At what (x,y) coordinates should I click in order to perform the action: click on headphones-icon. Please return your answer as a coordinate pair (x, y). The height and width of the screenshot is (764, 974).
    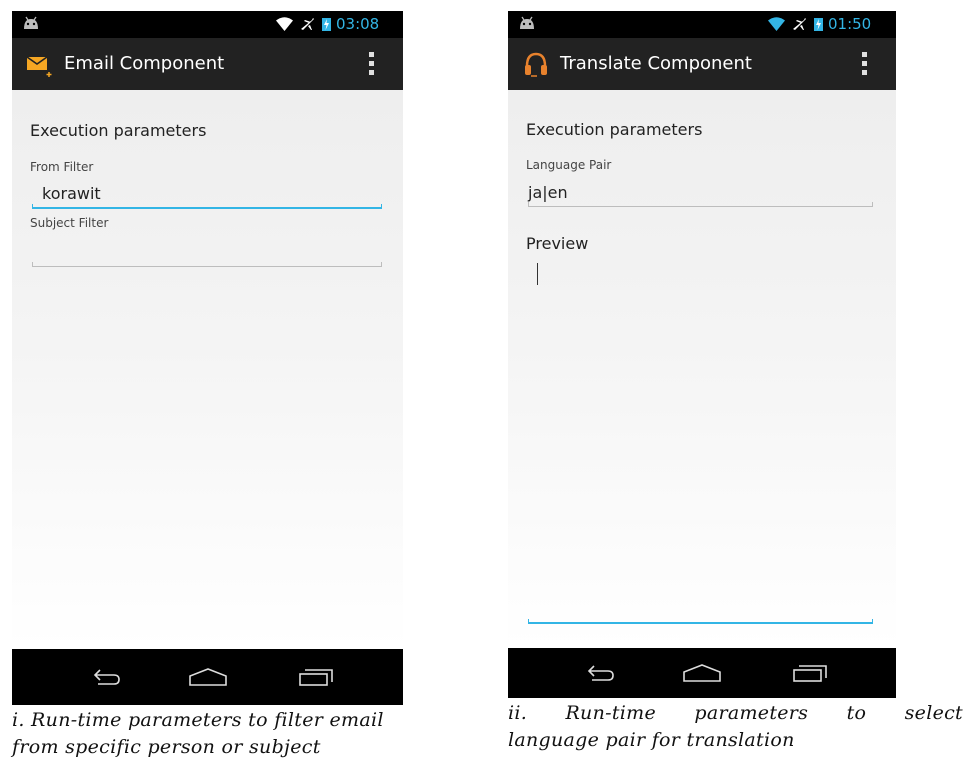
    Looking at the image, I should click on (536, 64).